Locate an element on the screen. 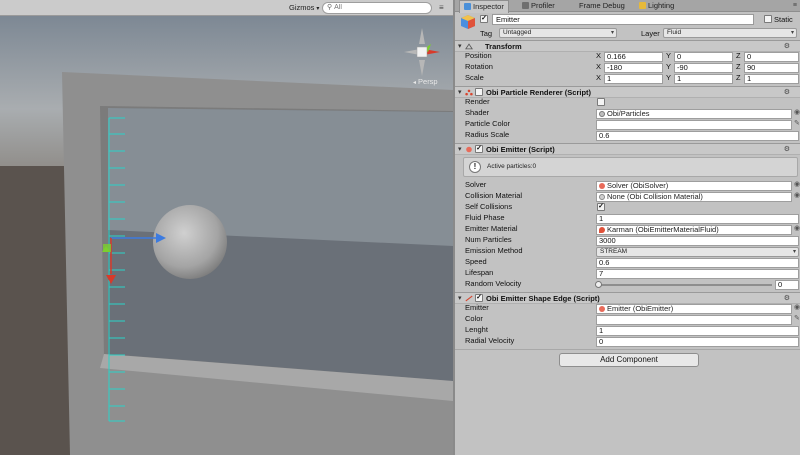 This screenshot has height=455, width=800. speed-field: 0.6 is located at coordinates (697, 263).